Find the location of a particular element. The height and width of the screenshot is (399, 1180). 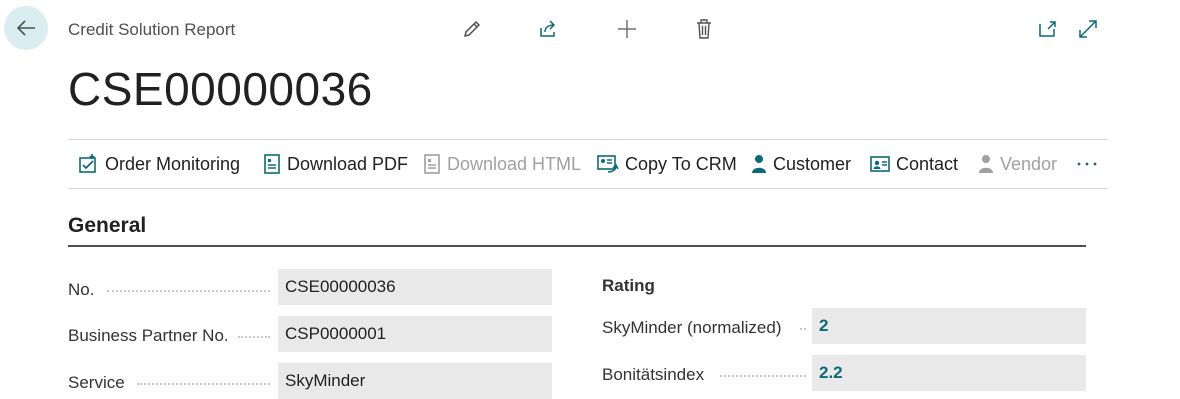

delete-button is located at coordinates (704, 29).